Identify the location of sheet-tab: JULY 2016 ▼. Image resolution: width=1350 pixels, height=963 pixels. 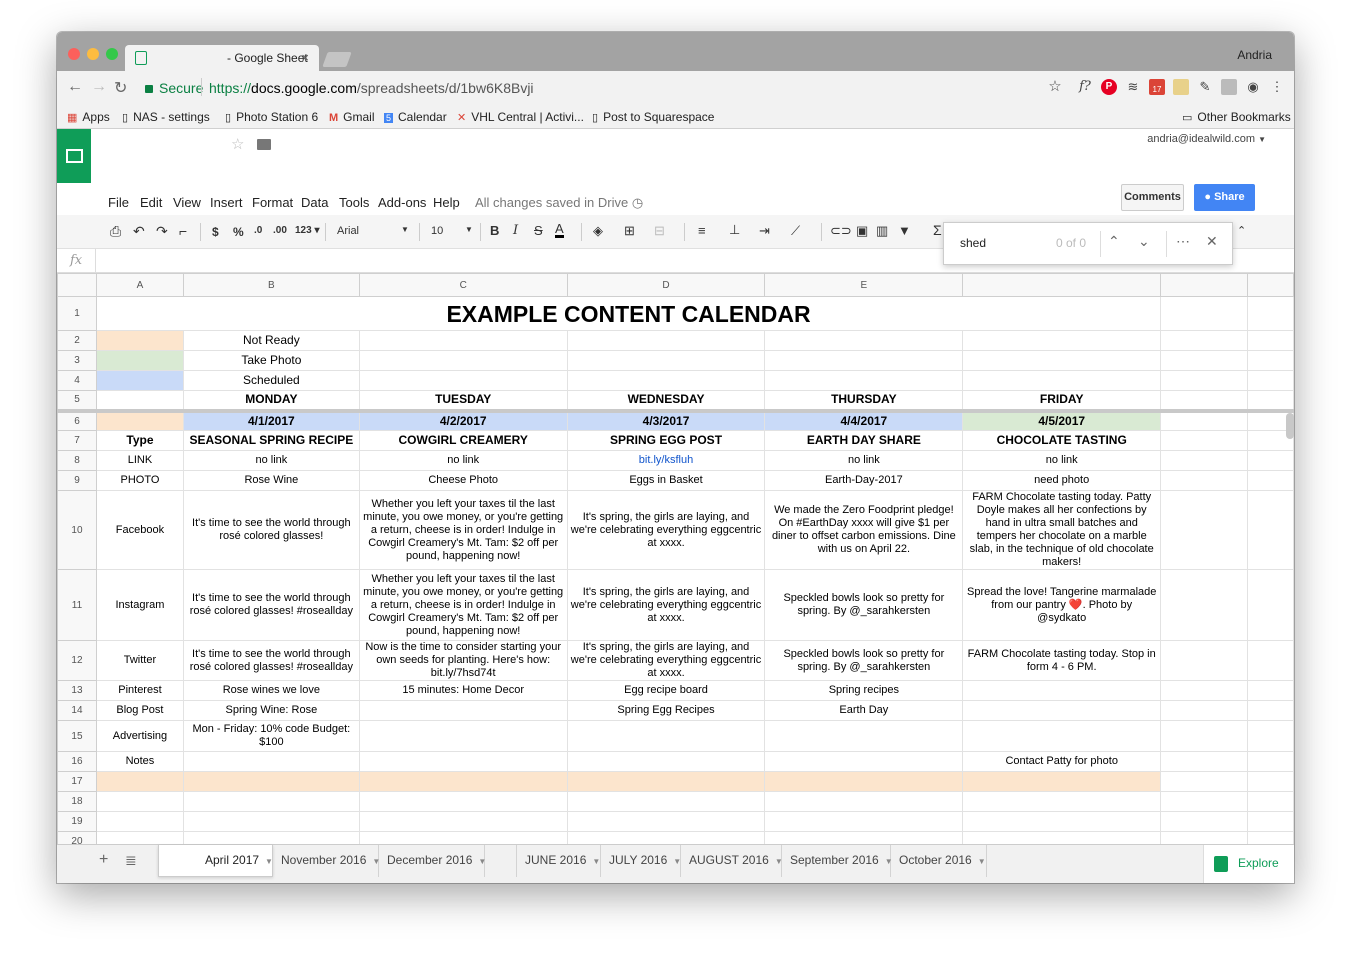
(641, 861).